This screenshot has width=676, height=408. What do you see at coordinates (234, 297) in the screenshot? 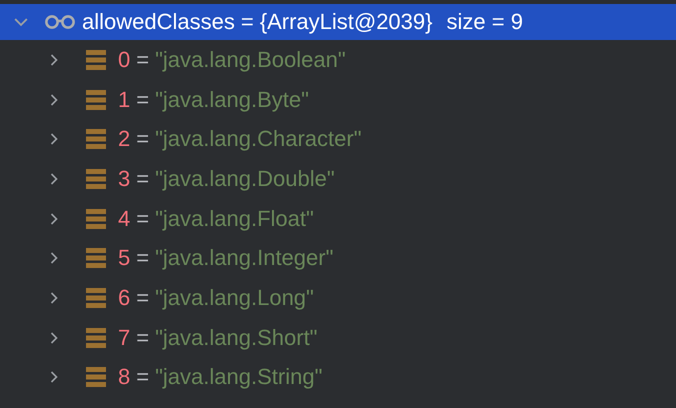
I see `element-value: "java.lang.Long"` at bounding box center [234, 297].